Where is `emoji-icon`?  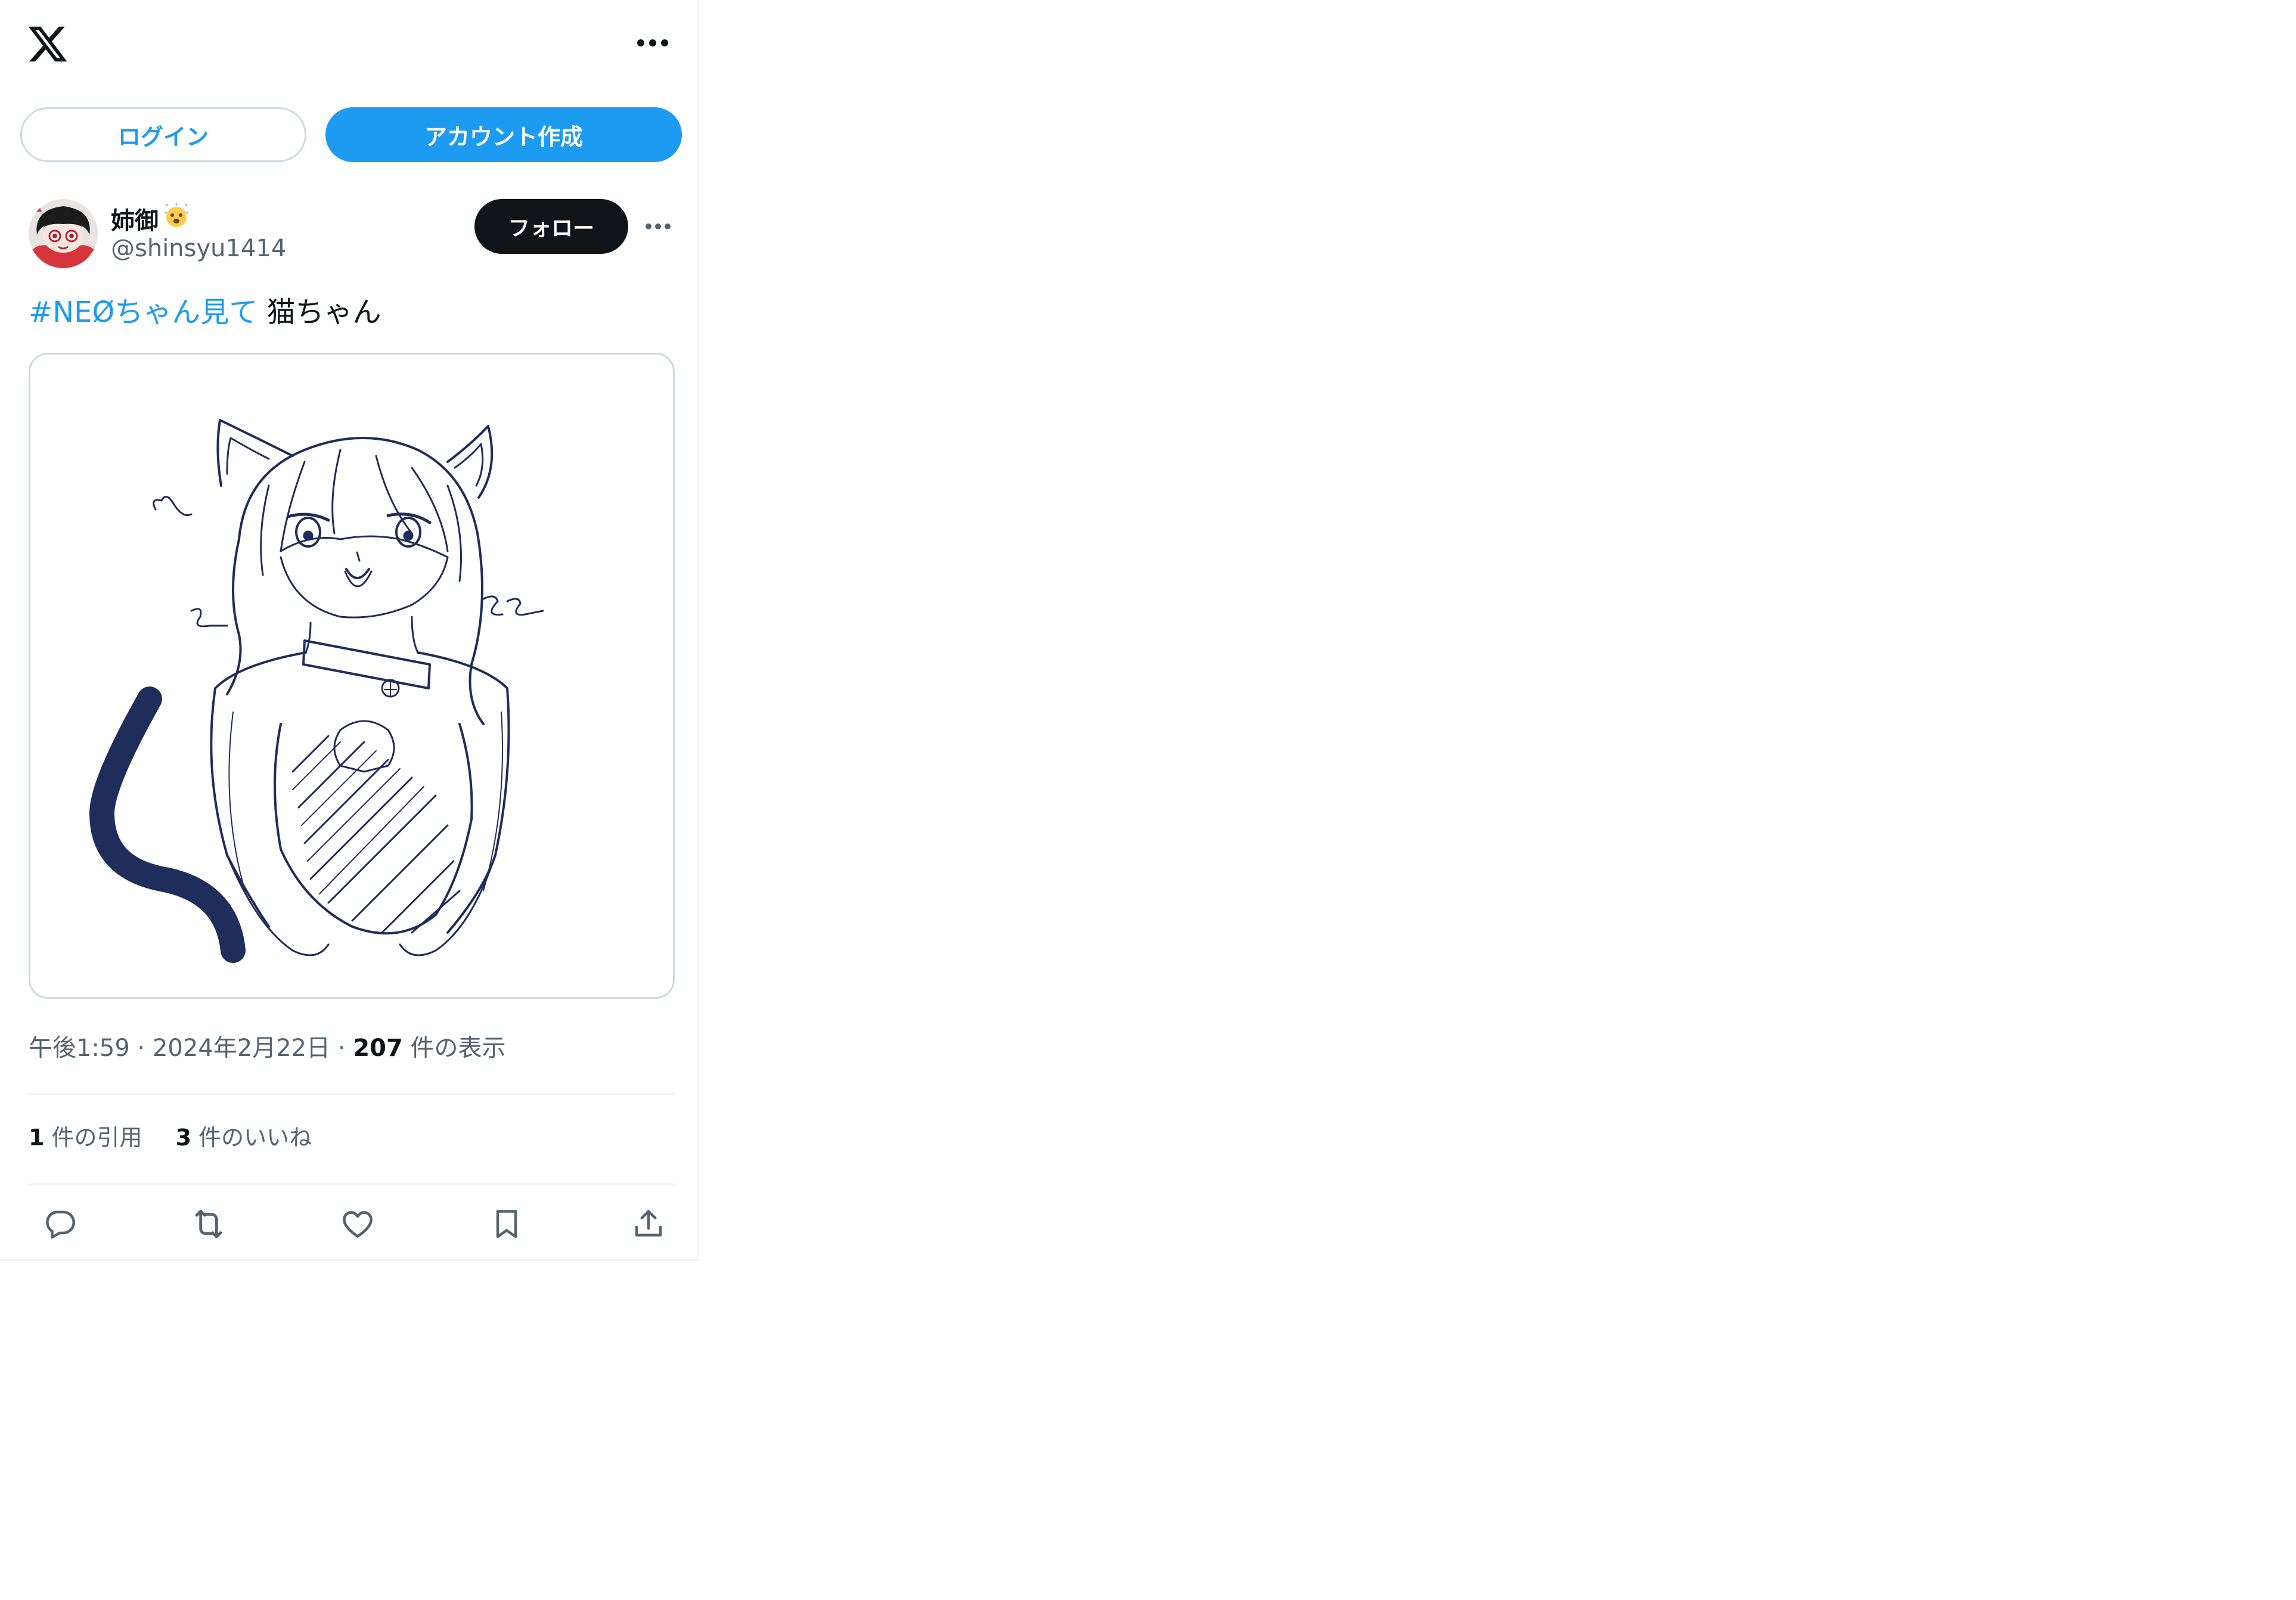
emoji-icon is located at coordinates (176, 219).